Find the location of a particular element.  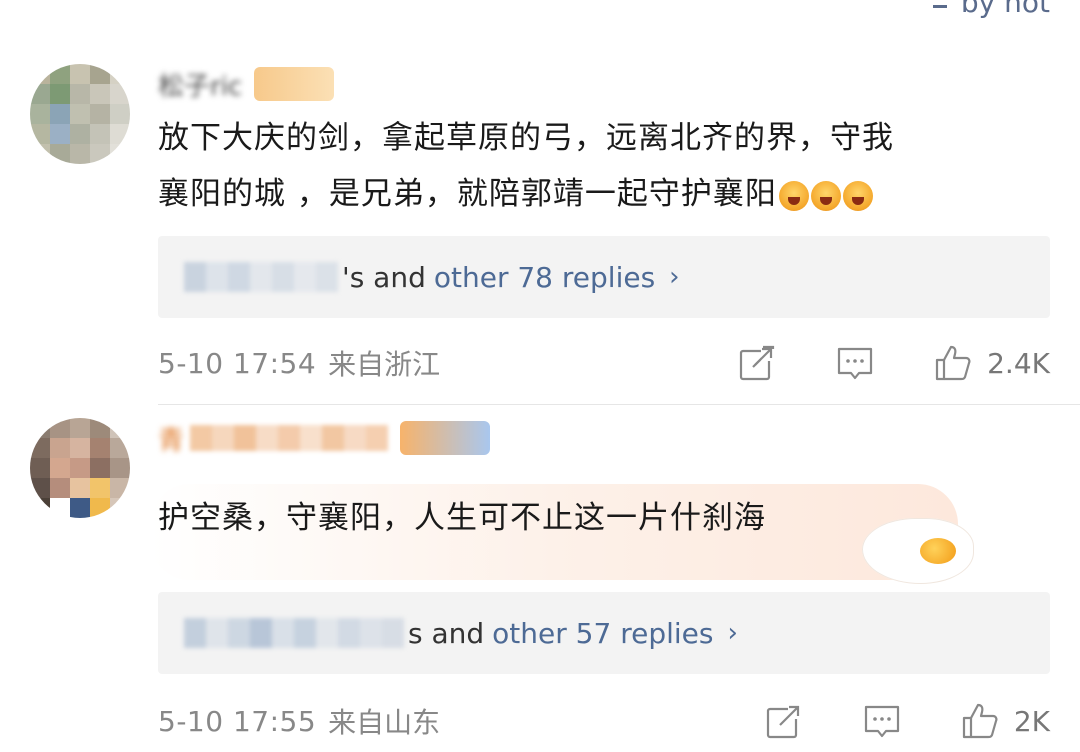

replies-preview: 's and other 78 replies › is located at coordinates (604, 277).